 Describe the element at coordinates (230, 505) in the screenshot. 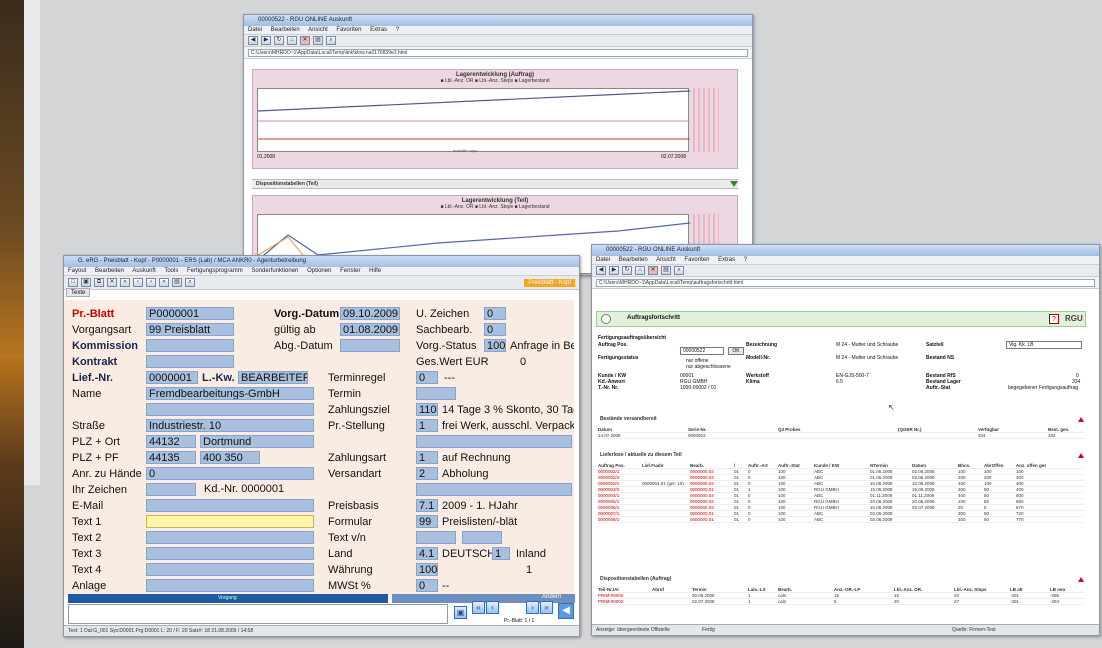

I see `field-email` at that location.